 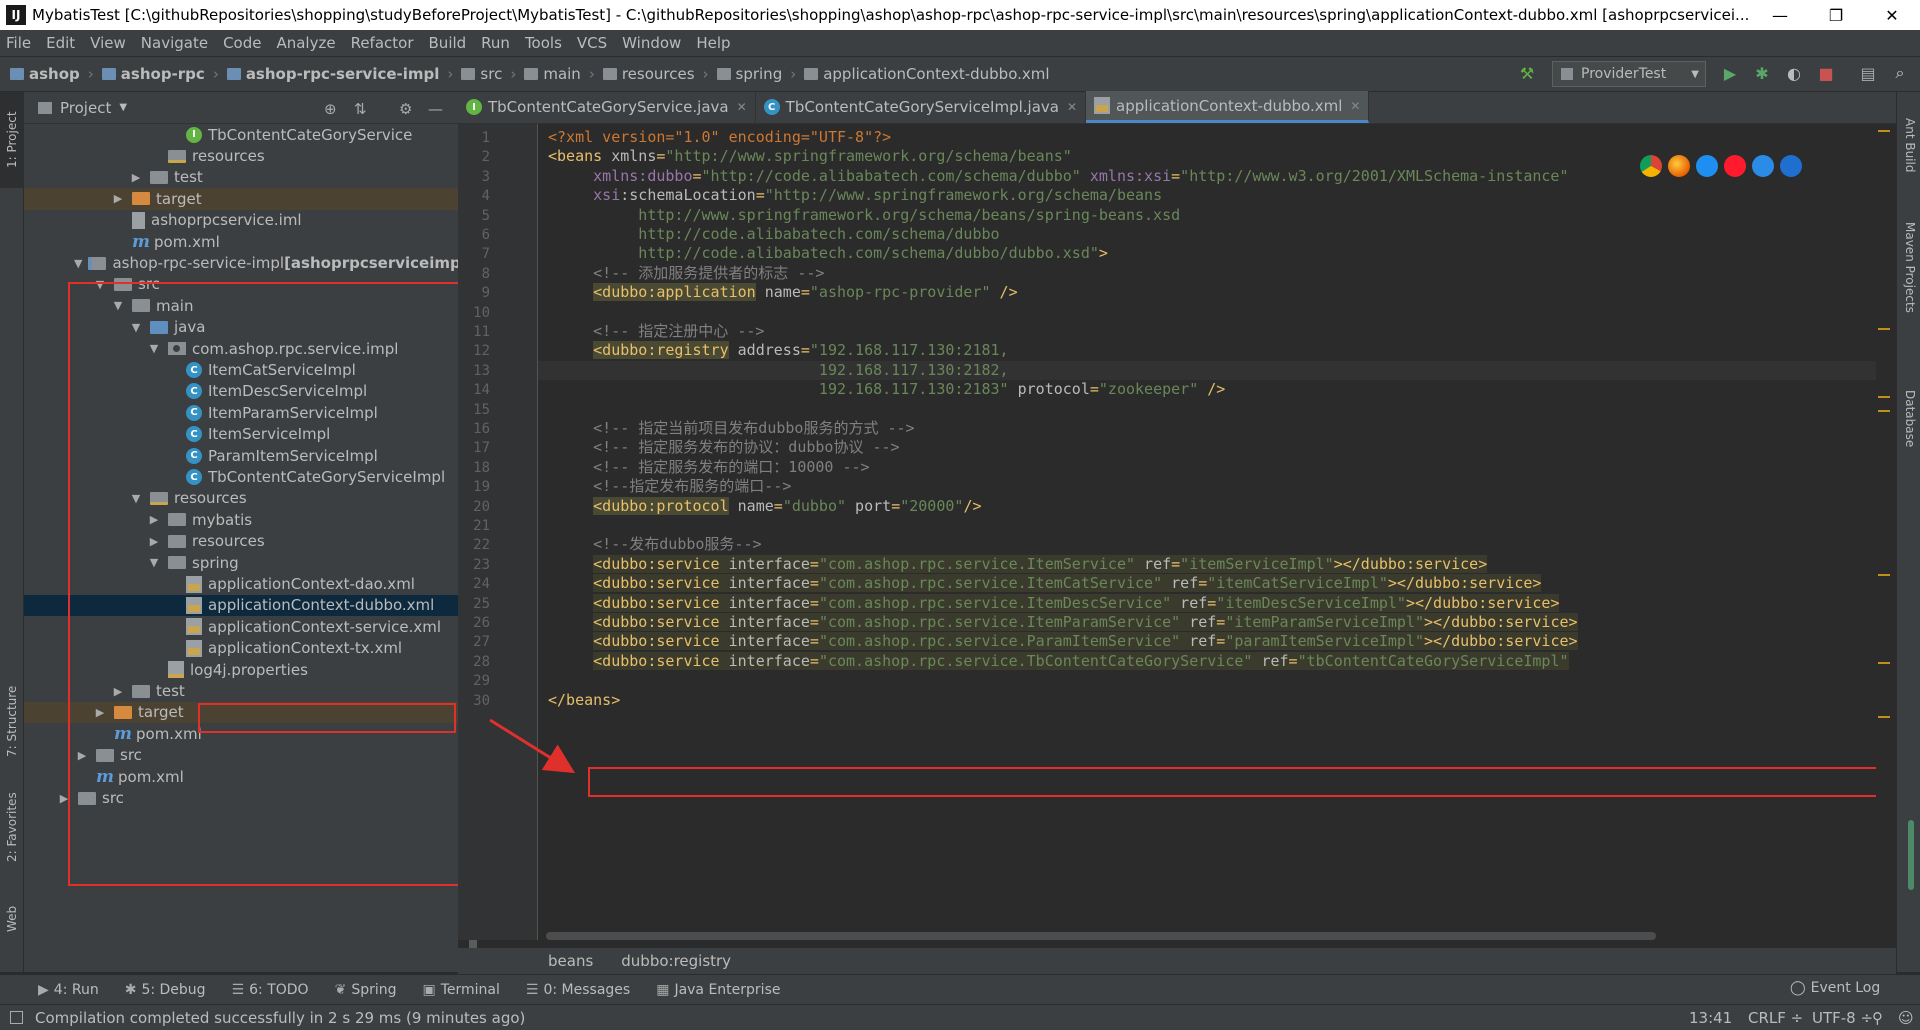 What do you see at coordinates (241, 605) in the screenshot?
I see `tree-item: applicationContext-dubbo.xml` at bounding box center [241, 605].